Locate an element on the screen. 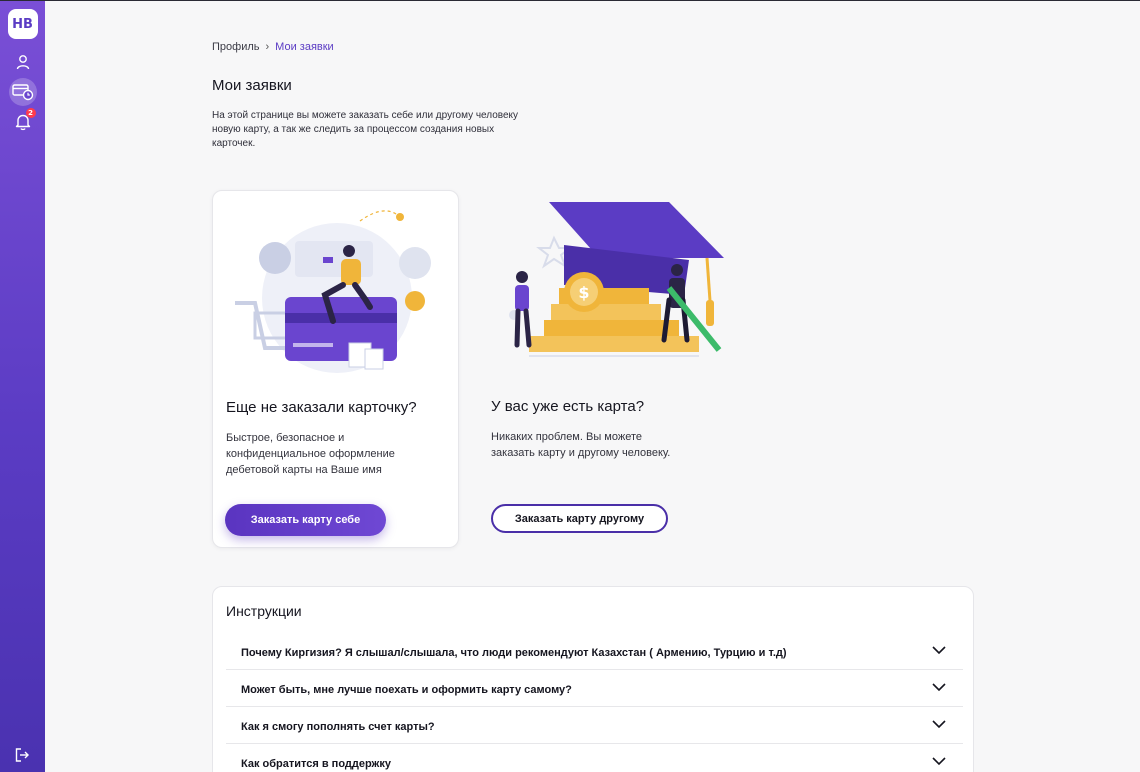 This screenshot has height=772, width=1140. card-clock-icon is located at coordinates (22, 92).